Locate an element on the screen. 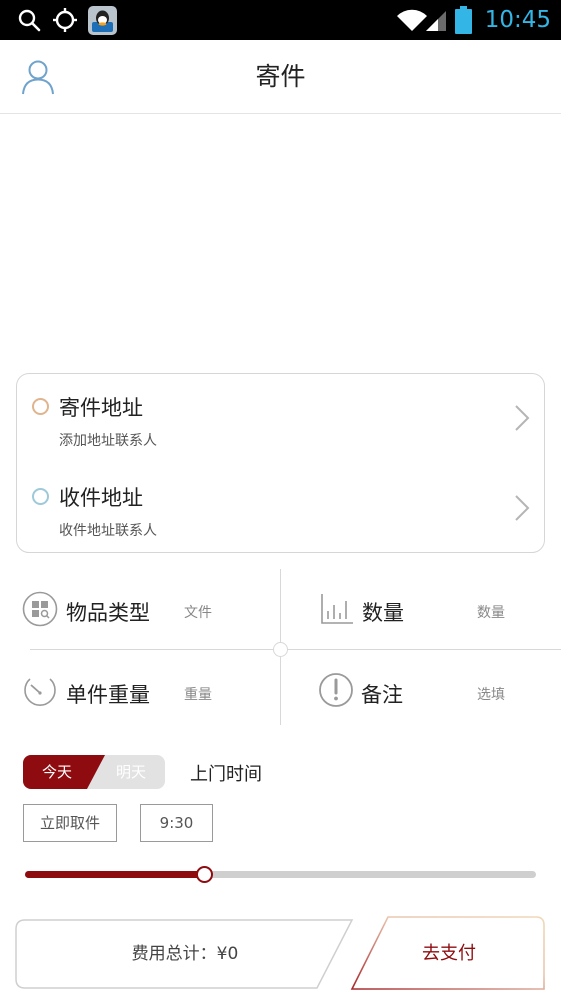  page-title: 寄件 is located at coordinates (280, 76).